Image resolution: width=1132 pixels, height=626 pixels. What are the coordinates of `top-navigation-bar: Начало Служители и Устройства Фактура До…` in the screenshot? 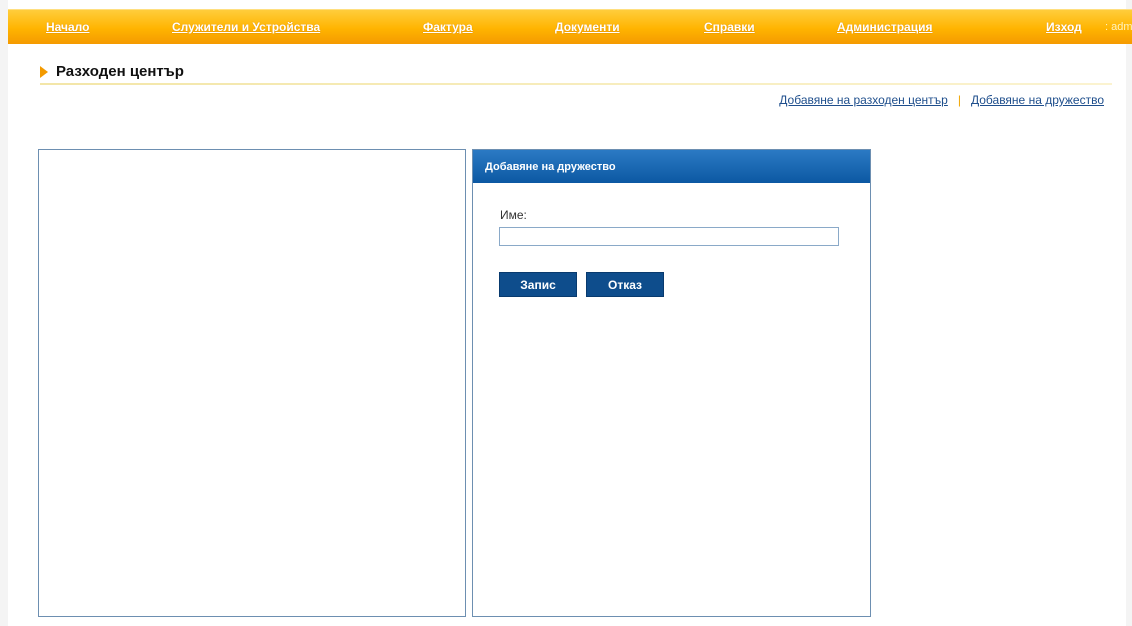 It's located at (570, 26).